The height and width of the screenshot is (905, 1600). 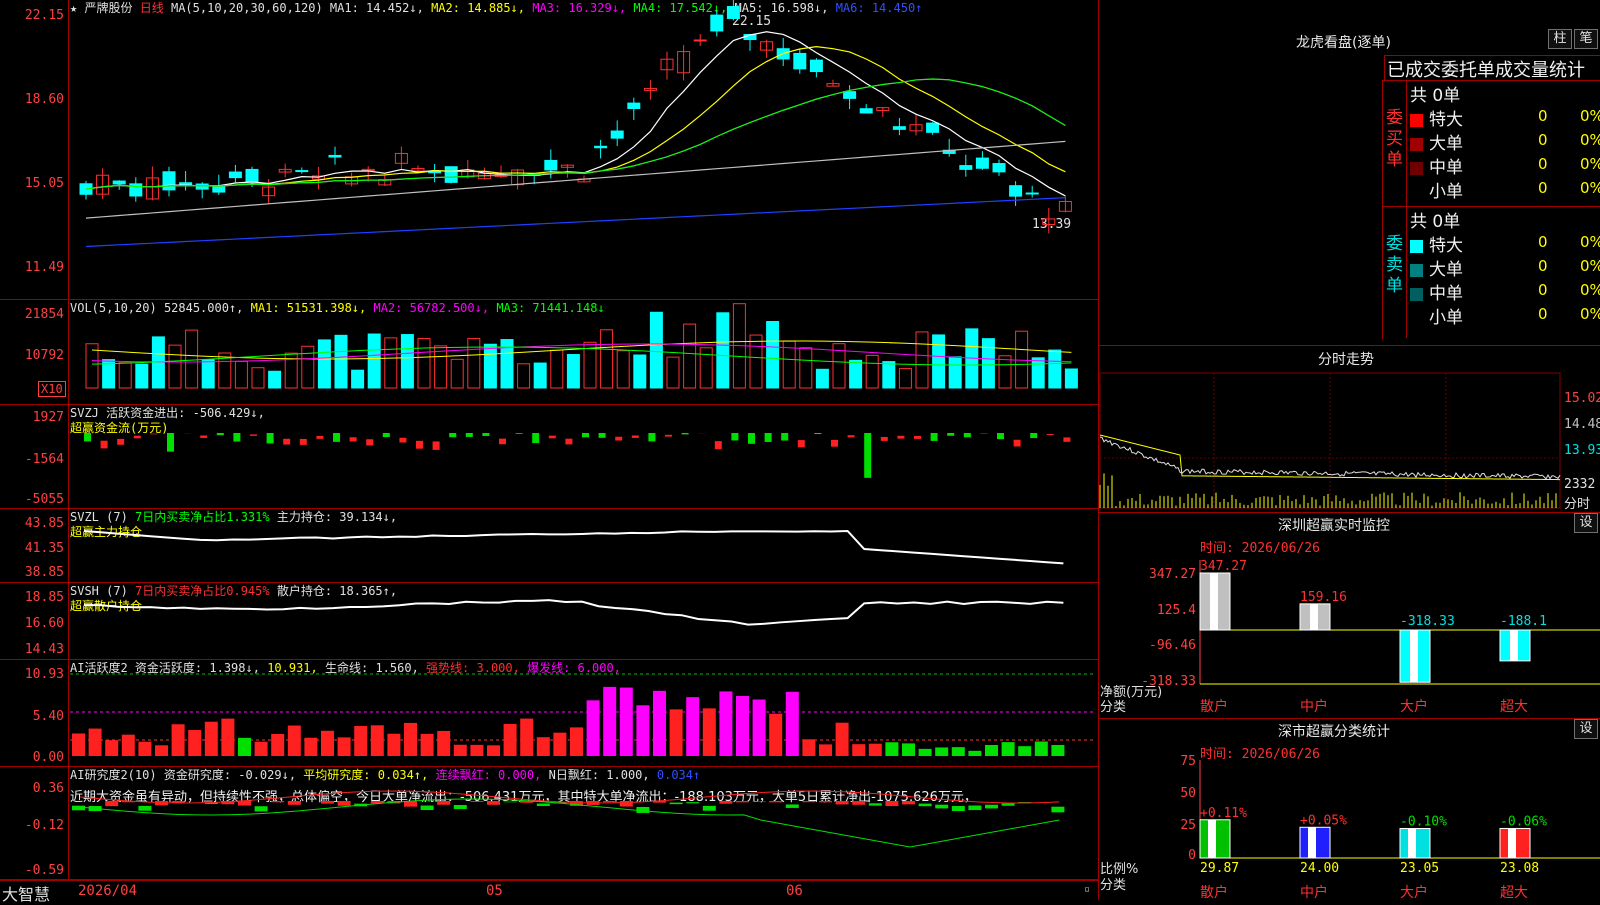 I want to click on ratio-label: 23.08, so click(x=1519, y=868).